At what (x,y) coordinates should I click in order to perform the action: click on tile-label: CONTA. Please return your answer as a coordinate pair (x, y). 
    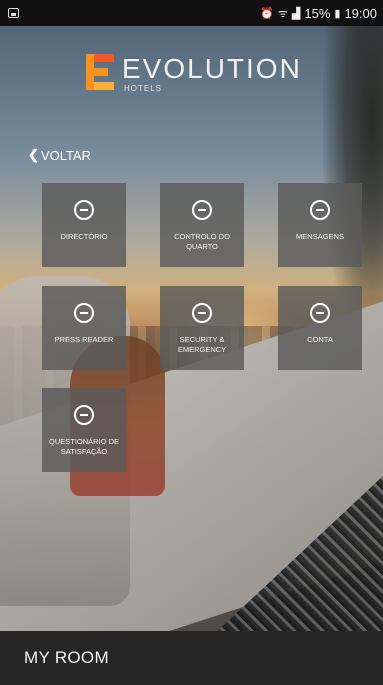
    Looking at the image, I should click on (320, 339).